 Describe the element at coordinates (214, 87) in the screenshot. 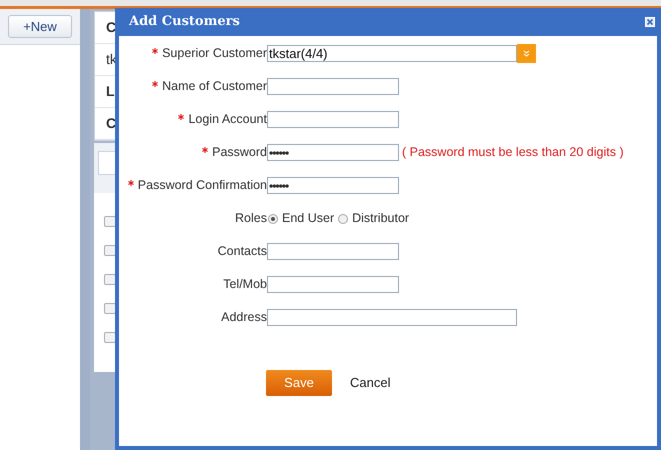

I see `field-label: Name of Customer` at that location.